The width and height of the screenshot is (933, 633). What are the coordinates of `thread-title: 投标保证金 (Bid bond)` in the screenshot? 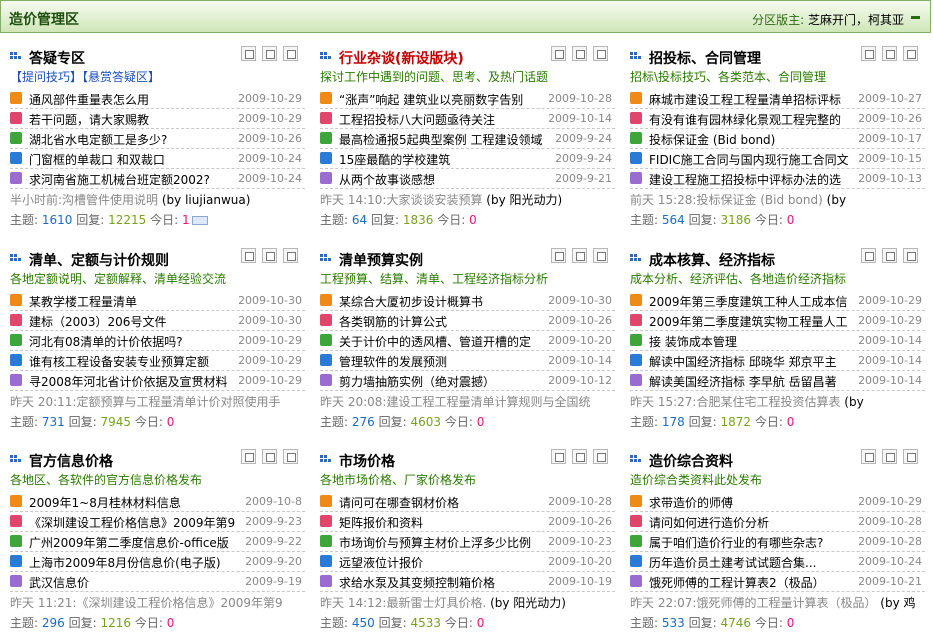 It's located at (752, 139).